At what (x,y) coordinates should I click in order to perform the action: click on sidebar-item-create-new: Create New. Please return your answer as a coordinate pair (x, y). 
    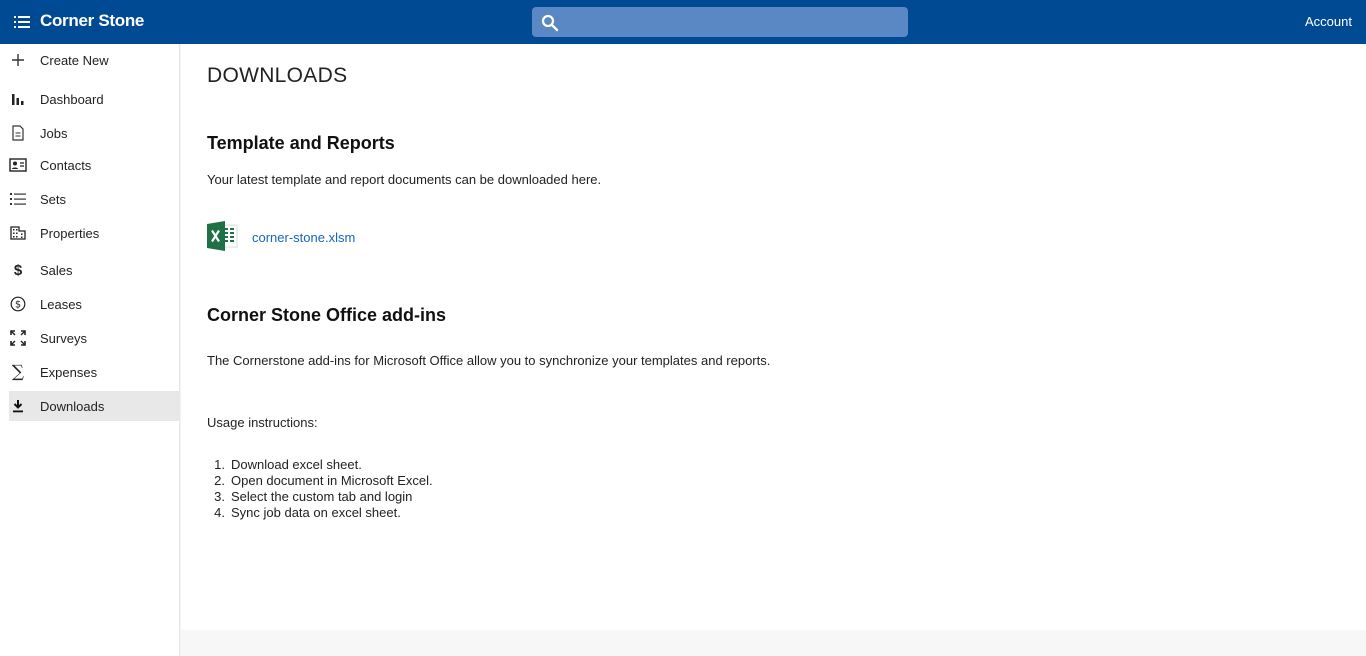
    Looking at the image, I should click on (94, 60).